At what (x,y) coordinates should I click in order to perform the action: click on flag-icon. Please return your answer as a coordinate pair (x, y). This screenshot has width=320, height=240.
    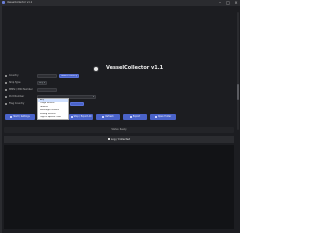
    Looking at the image, I should click on (6, 103).